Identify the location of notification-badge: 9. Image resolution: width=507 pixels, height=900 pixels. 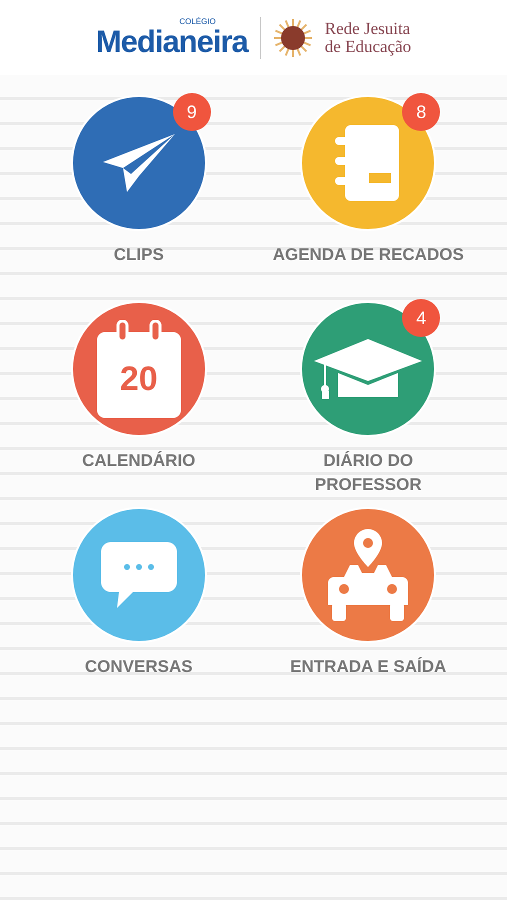
(191, 112).